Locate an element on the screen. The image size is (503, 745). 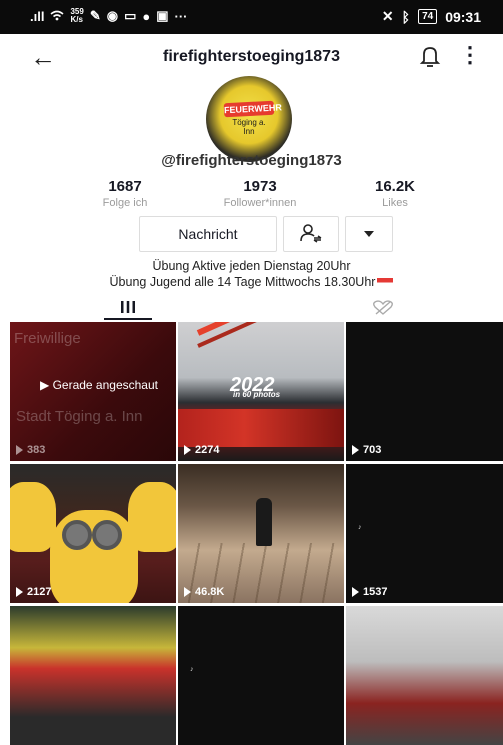
stat-likes-value: 16.2K is located at coordinates (395, 186).